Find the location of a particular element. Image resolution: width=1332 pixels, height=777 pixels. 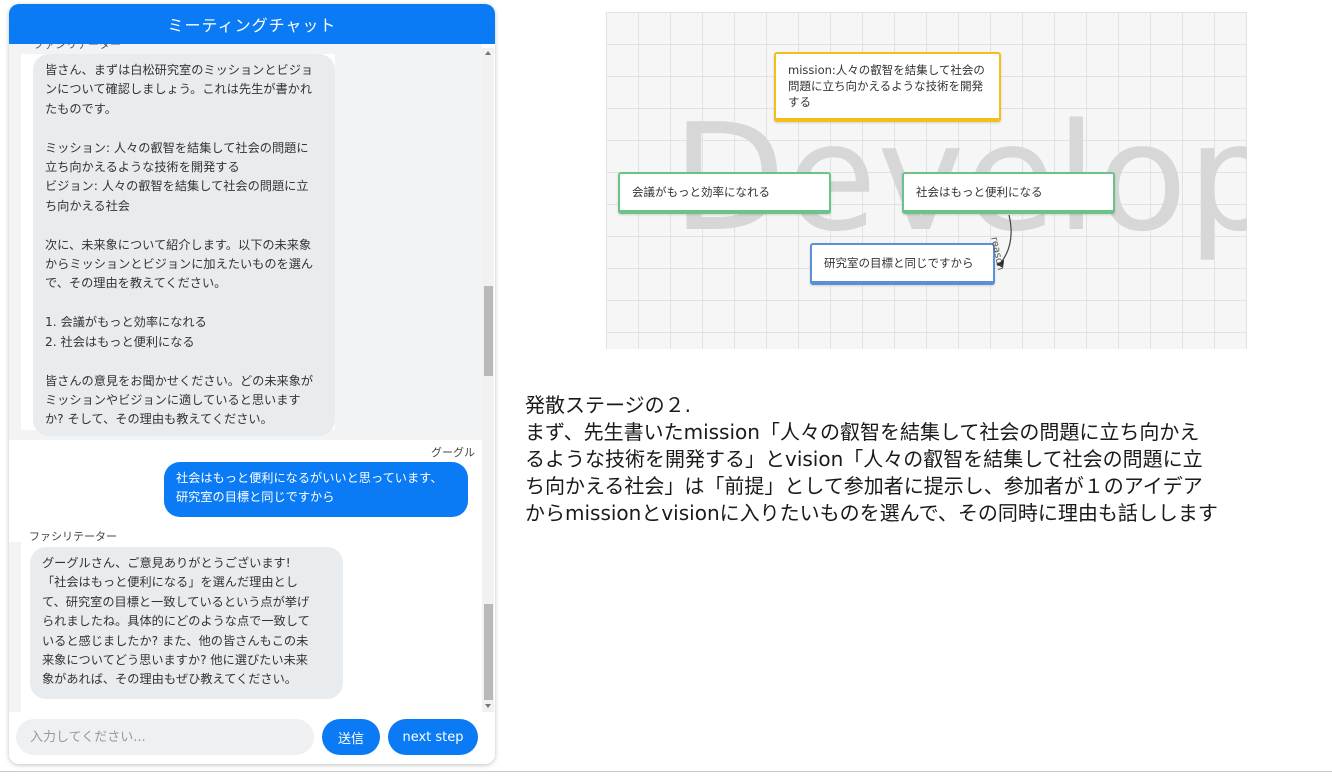

send-button: 送信 is located at coordinates (351, 737).